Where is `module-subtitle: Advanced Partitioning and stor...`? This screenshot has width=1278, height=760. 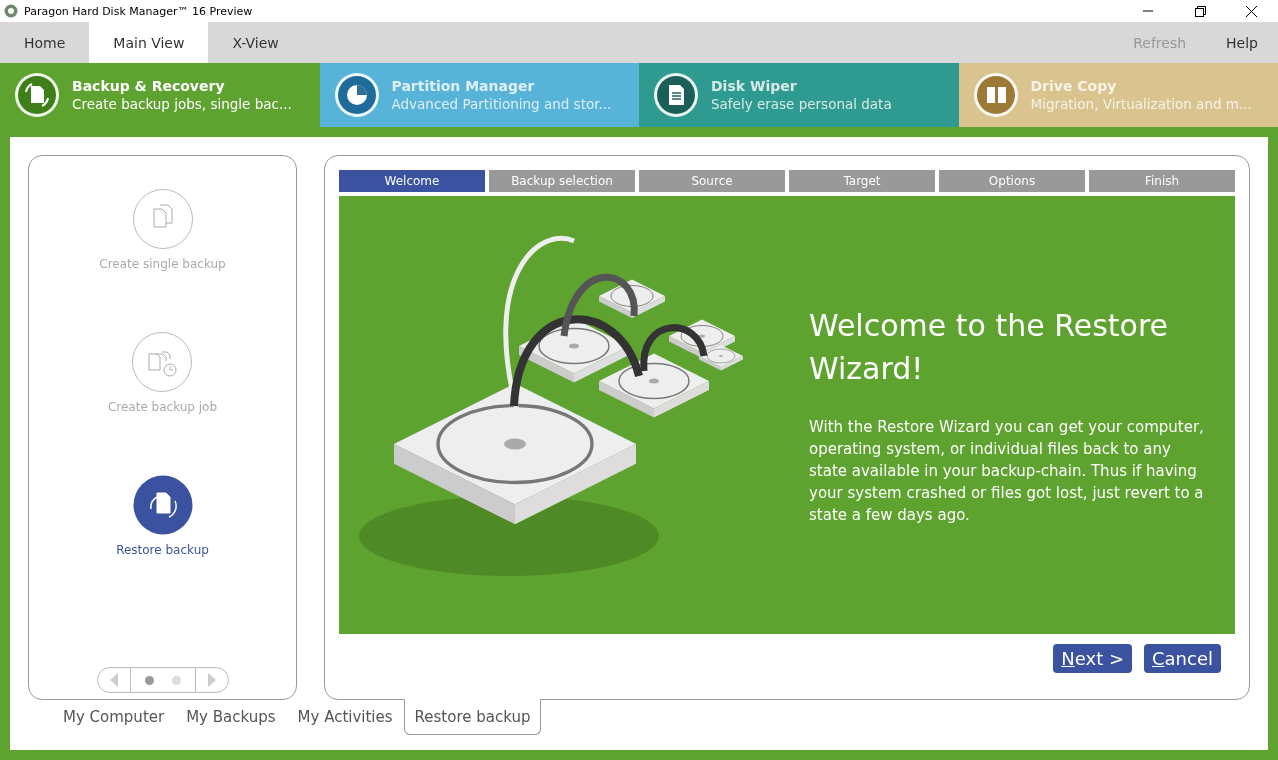 module-subtitle: Advanced Partitioning and stor... is located at coordinates (501, 104).